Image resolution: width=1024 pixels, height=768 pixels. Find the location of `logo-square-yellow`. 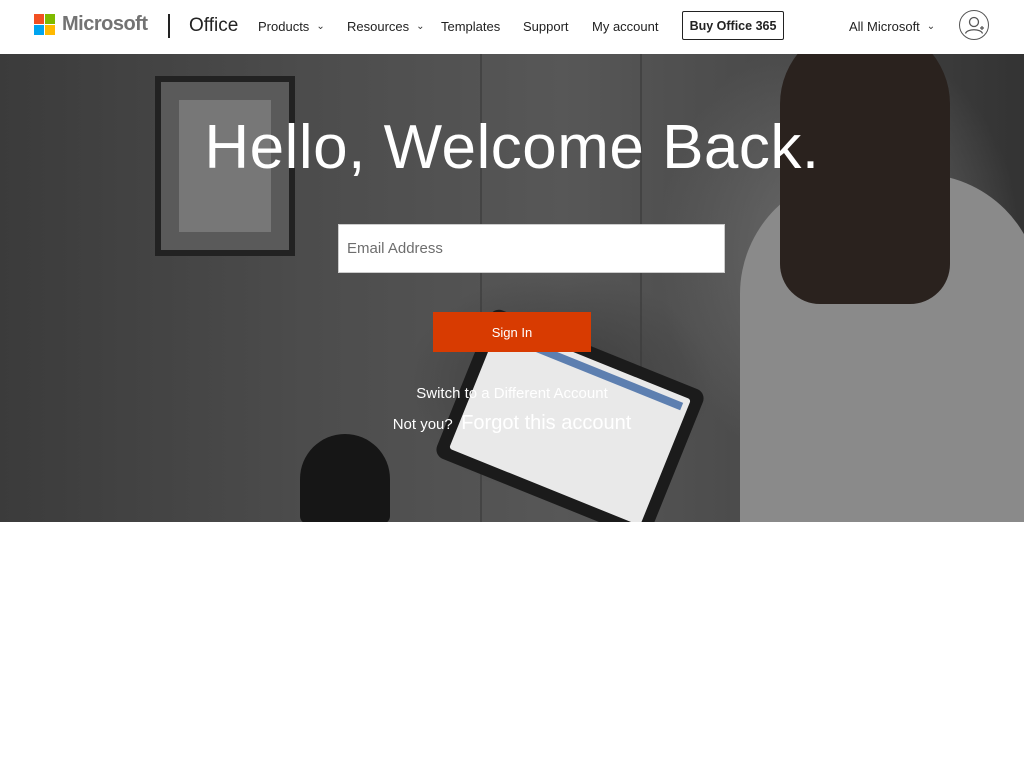

logo-square-yellow is located at coordinates (50, 30).